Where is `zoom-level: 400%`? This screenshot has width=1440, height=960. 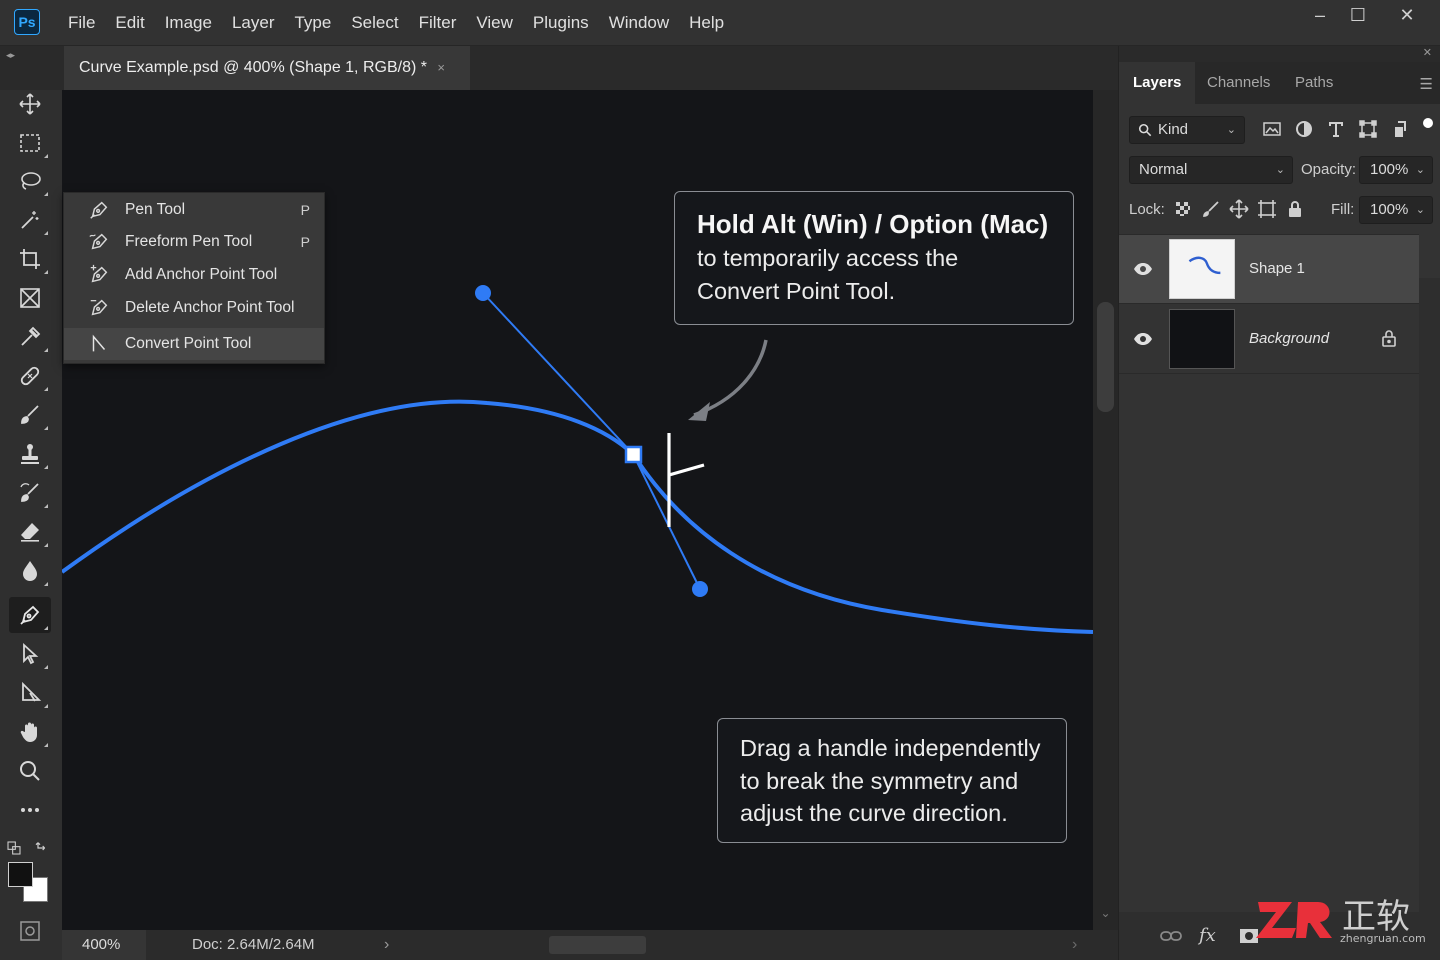 zoom-level: 400% is located at coordinates (104, 945).